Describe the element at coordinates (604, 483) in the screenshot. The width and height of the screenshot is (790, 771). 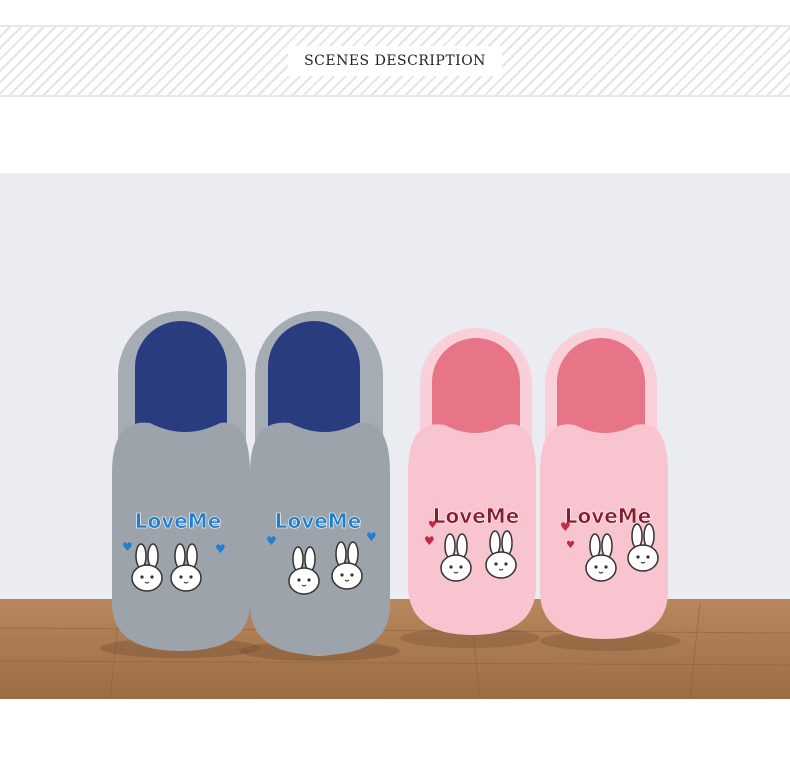
I see `pink-slipper-right: LoveMe ♥ ♥` at that location.